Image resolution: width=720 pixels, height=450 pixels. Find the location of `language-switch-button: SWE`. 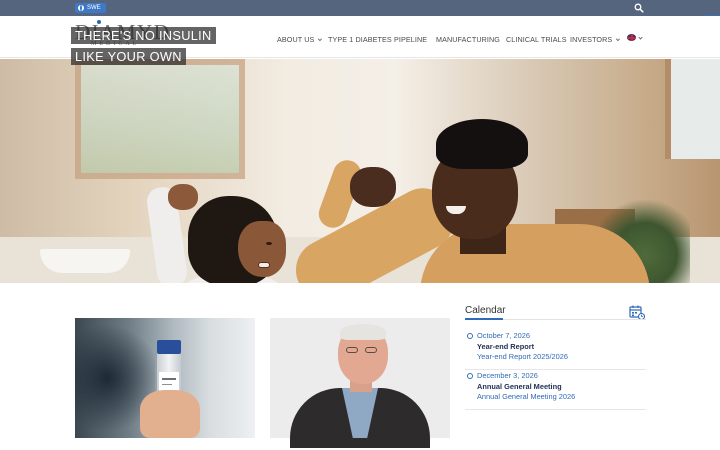

language-switch-button: SWE is located at coordinates (90, 8).